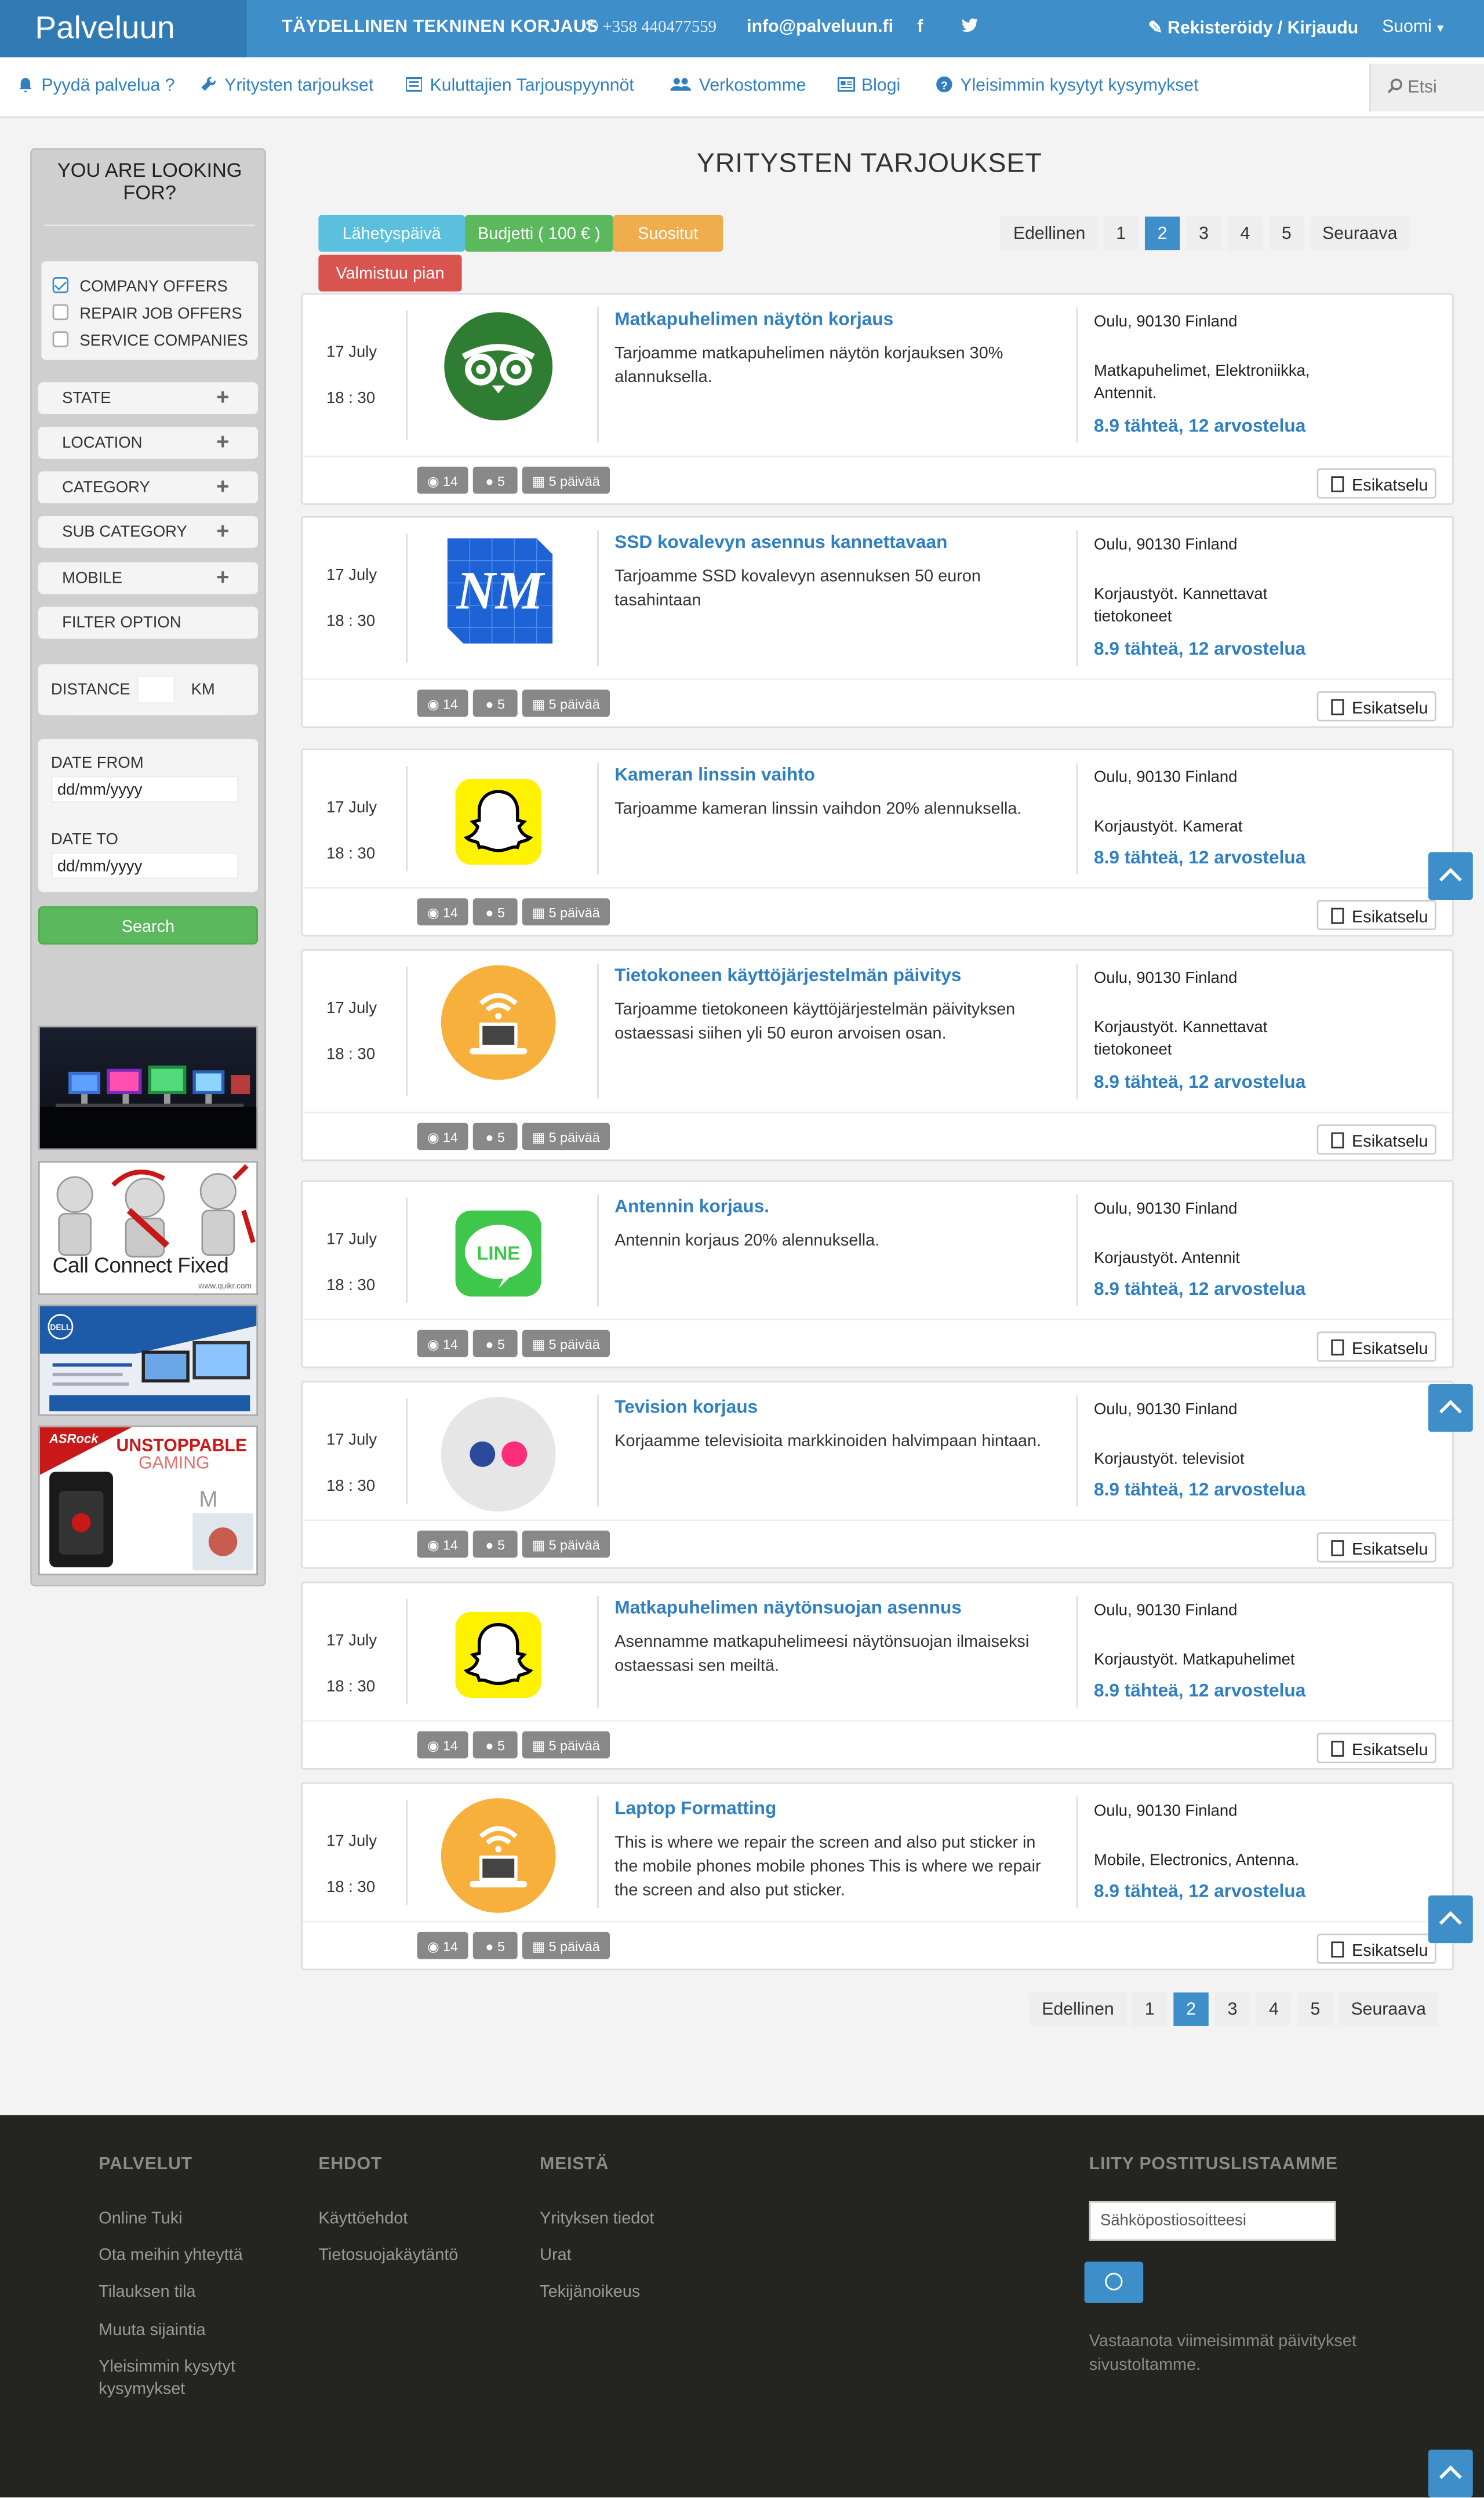  I want to click on offer-title: Matkapuhelimen näytön korjaus, so click(754, 320).